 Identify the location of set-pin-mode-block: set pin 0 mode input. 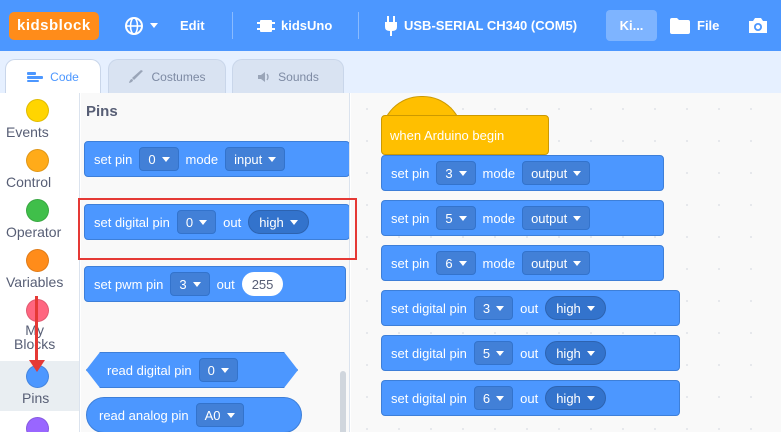
(216, 159).